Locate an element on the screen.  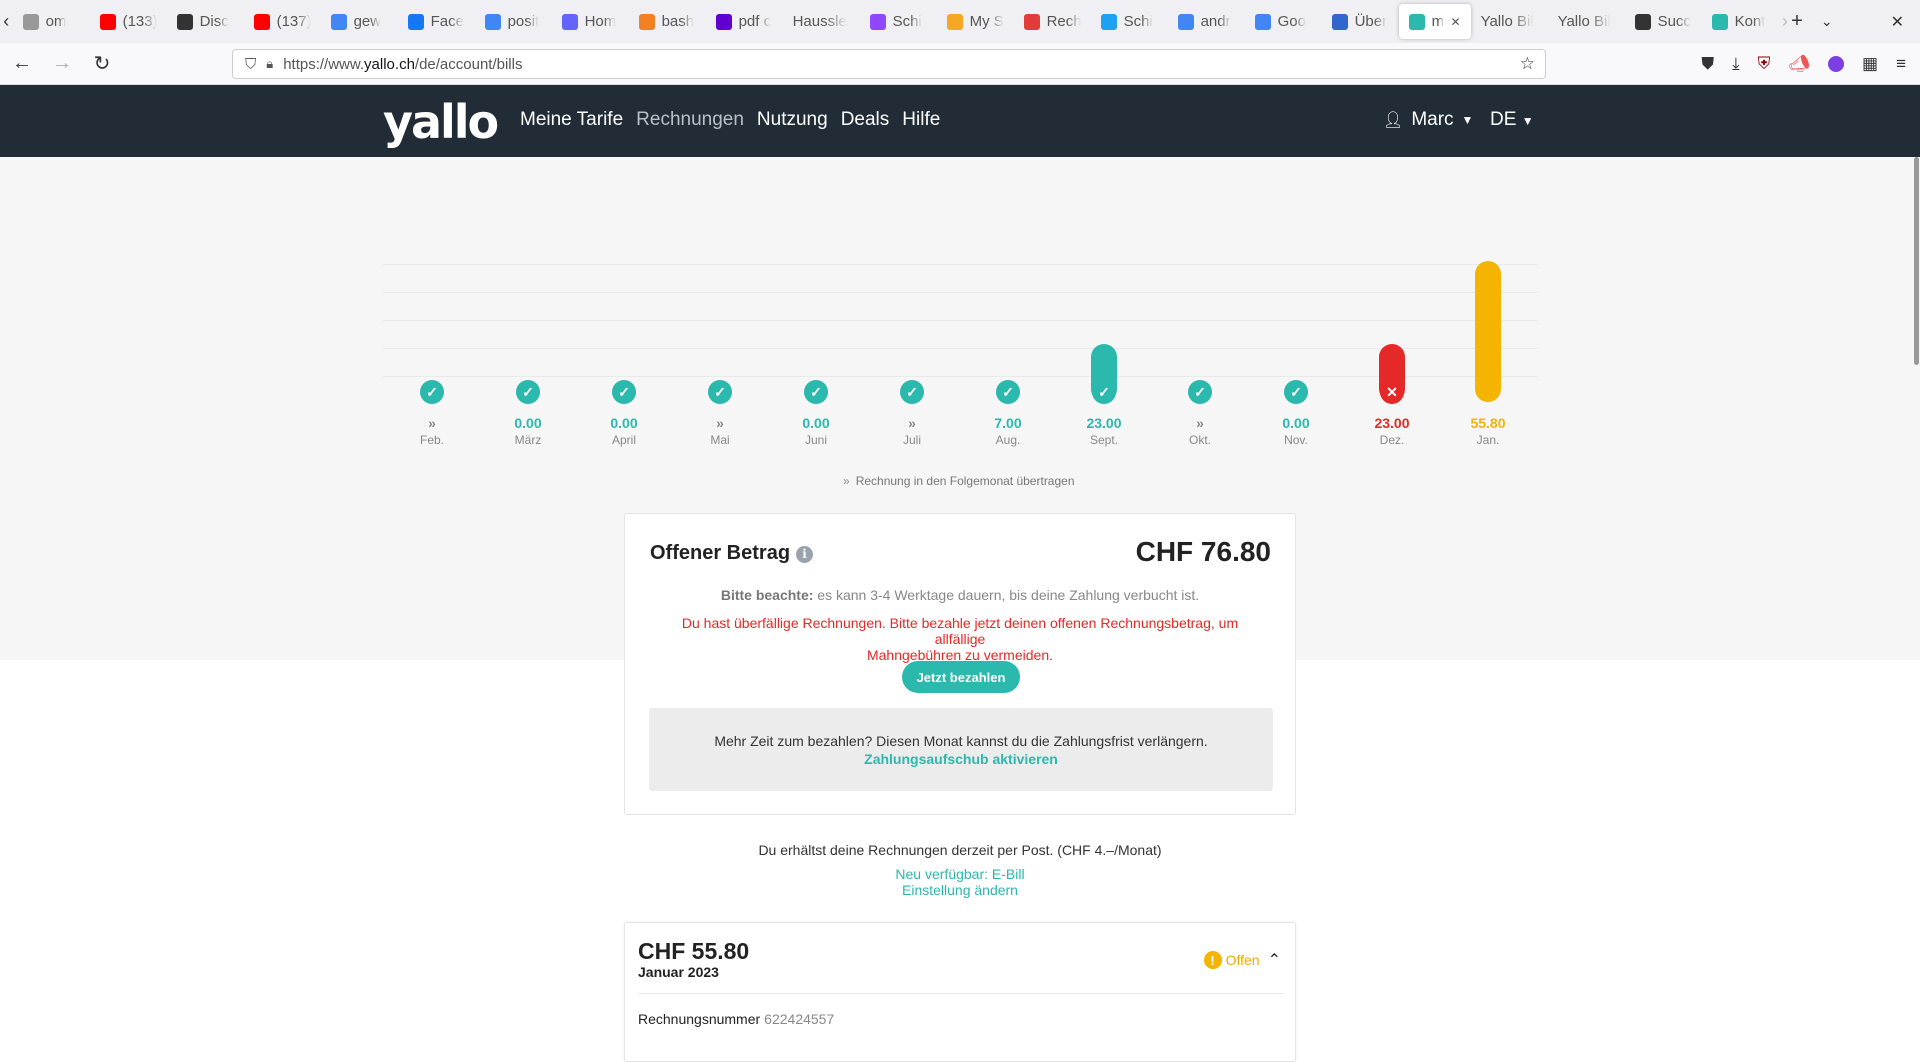
ebill-link: Neu verfügbar: E-Bill is located at coordinates (960, 874).